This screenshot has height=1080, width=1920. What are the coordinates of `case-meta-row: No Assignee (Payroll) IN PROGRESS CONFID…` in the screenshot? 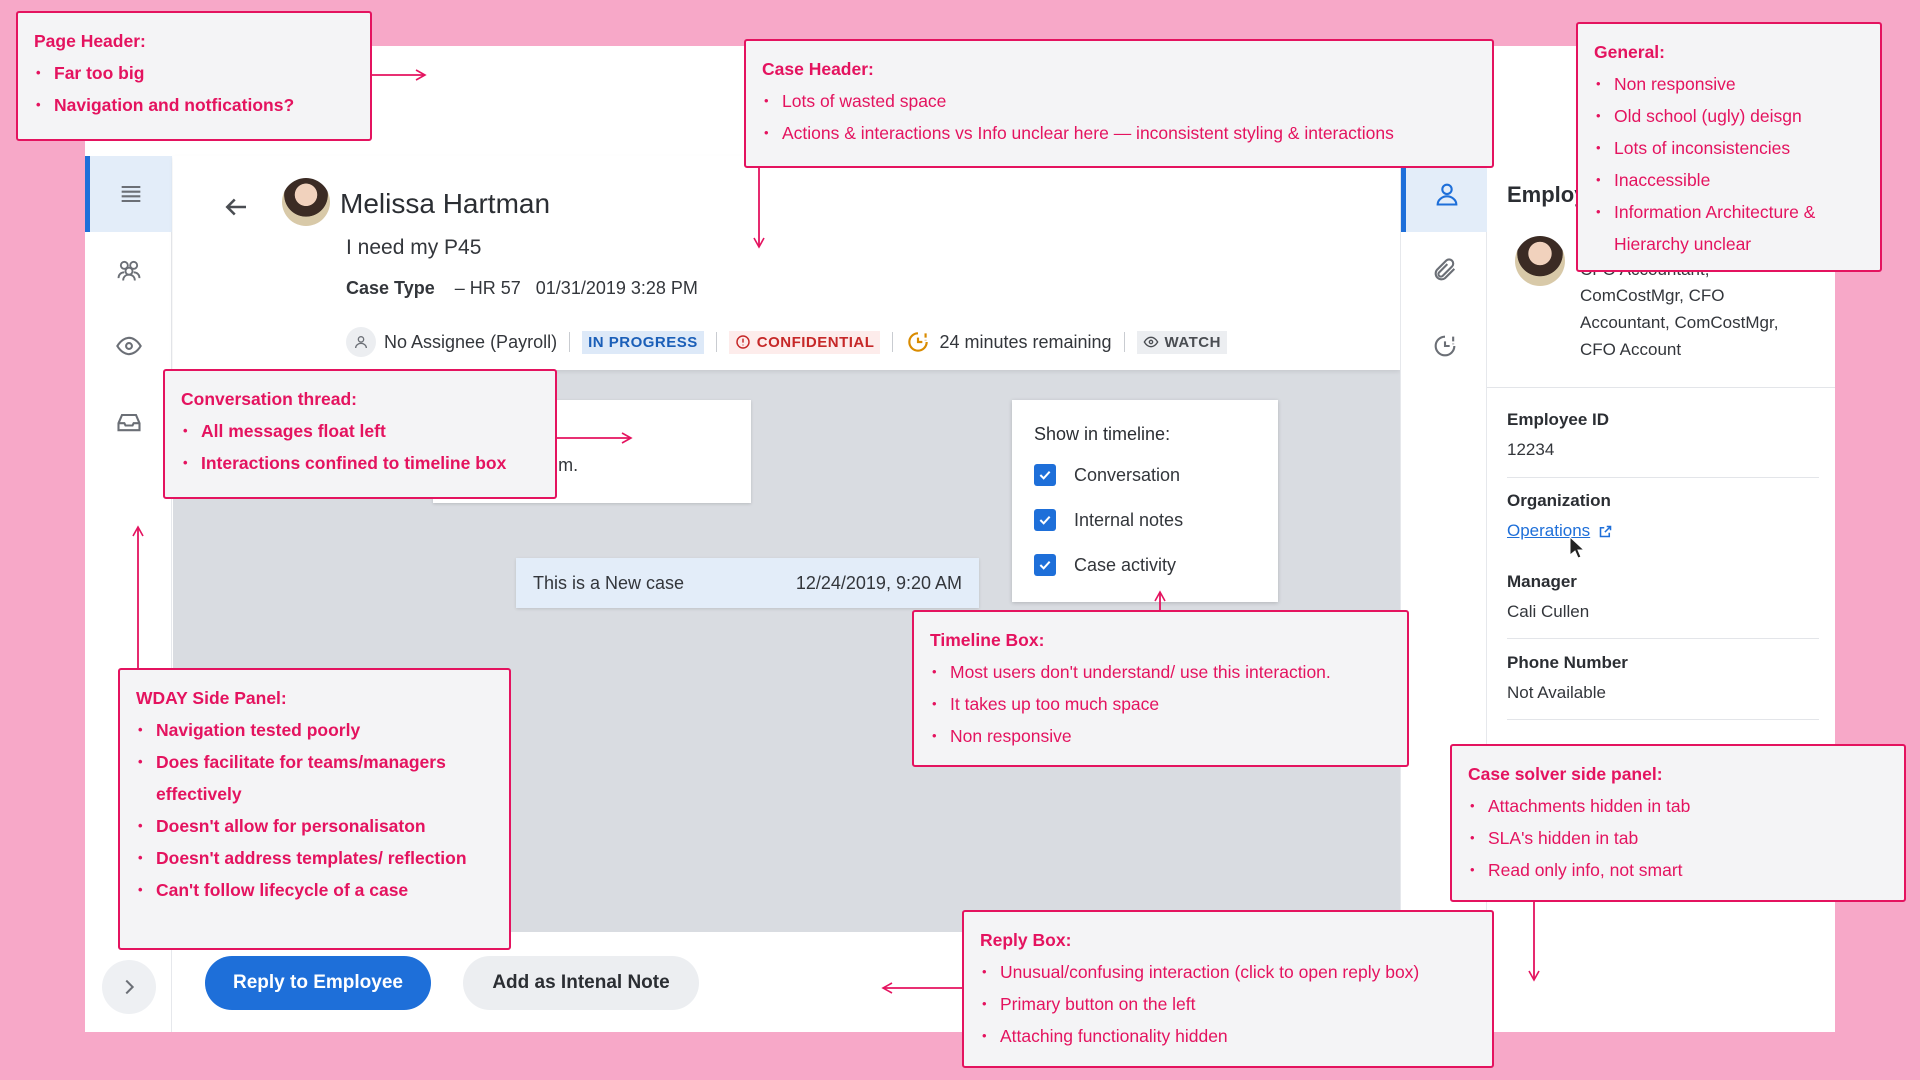 It's located at (786, 342).